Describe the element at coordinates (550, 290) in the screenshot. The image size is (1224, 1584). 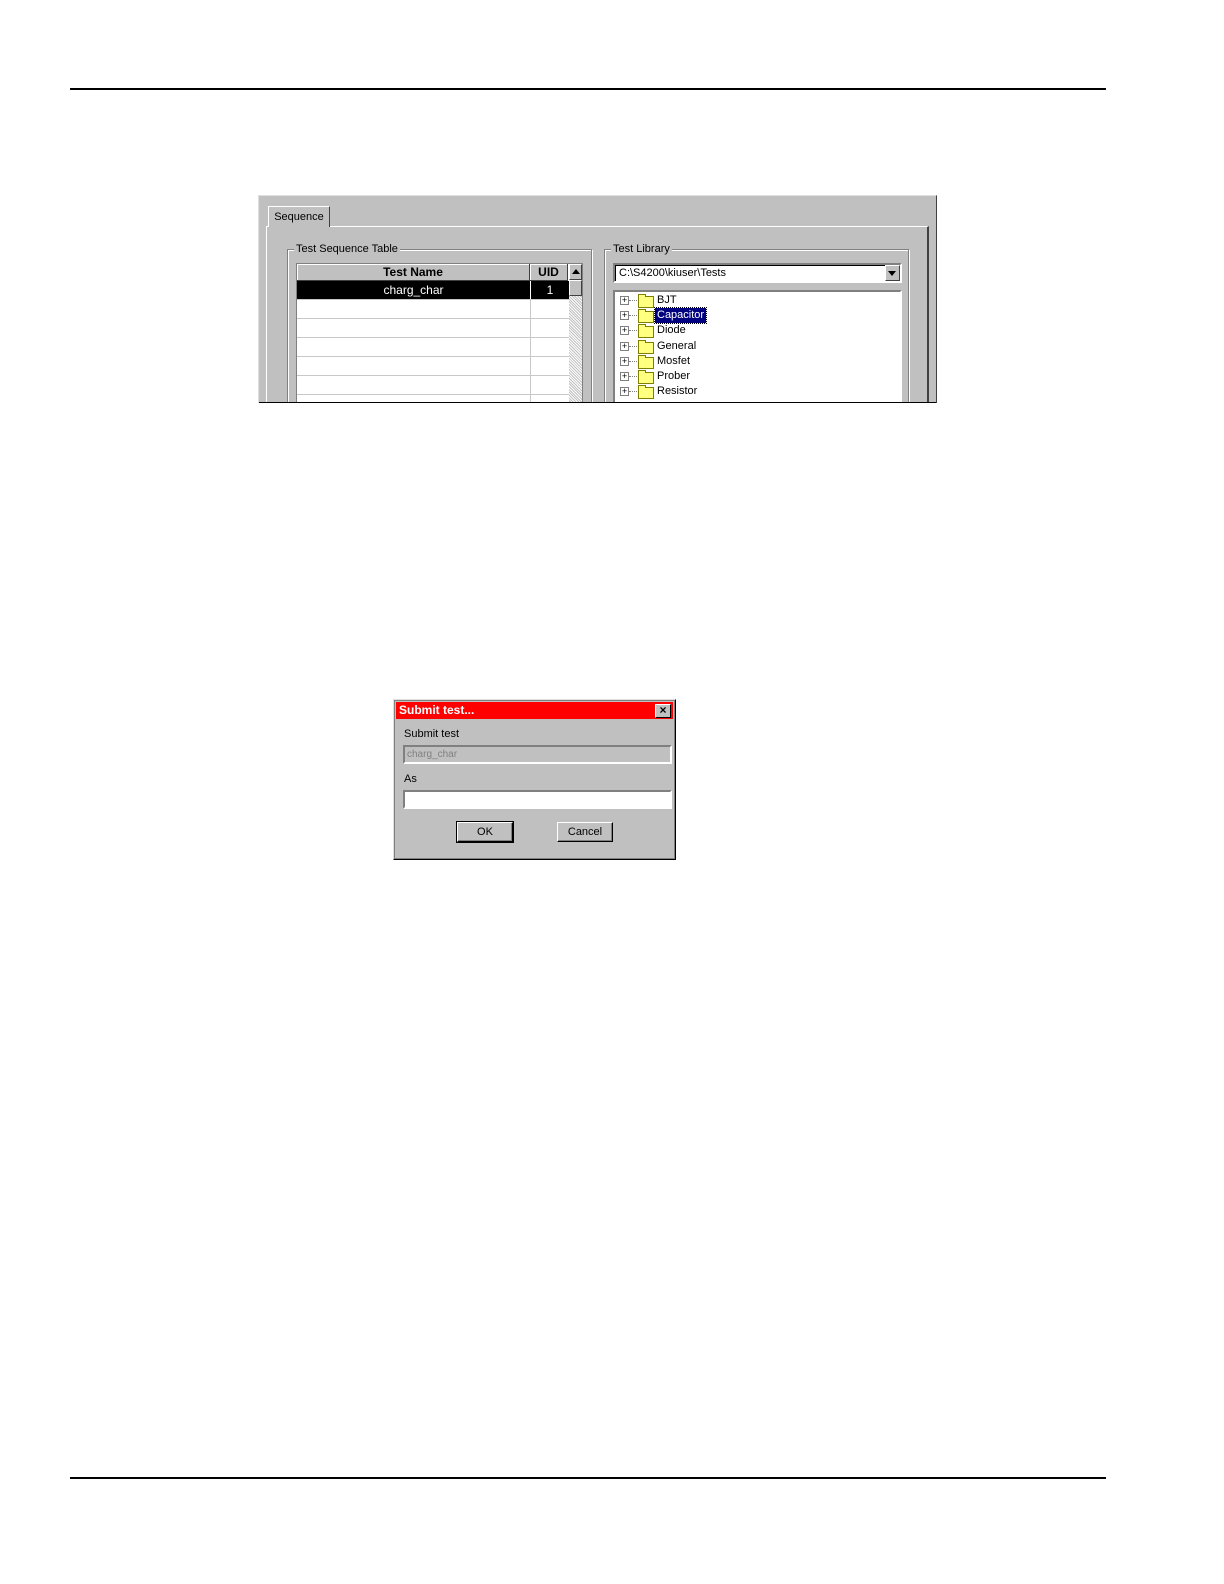
I see `uid-cell: 1` at that location.